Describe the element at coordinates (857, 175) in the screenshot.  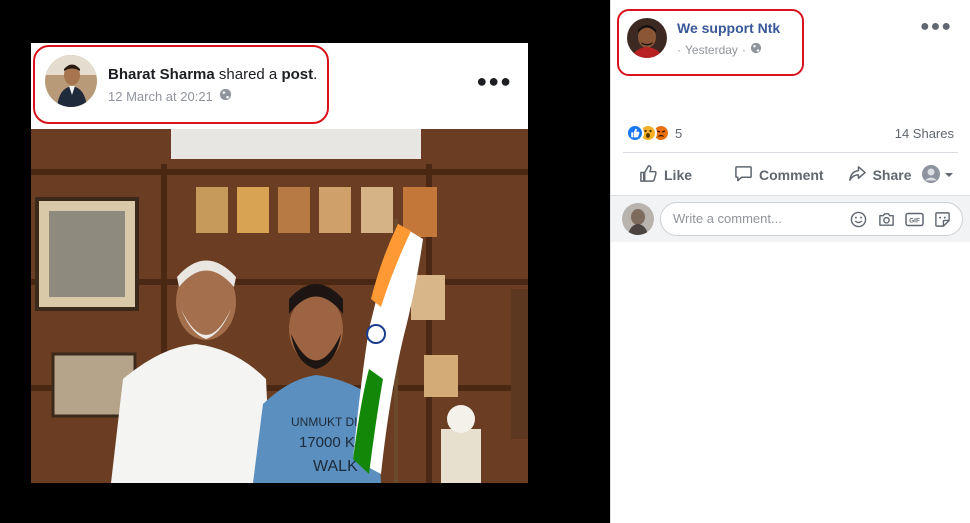
I see `share-icon` at that location.